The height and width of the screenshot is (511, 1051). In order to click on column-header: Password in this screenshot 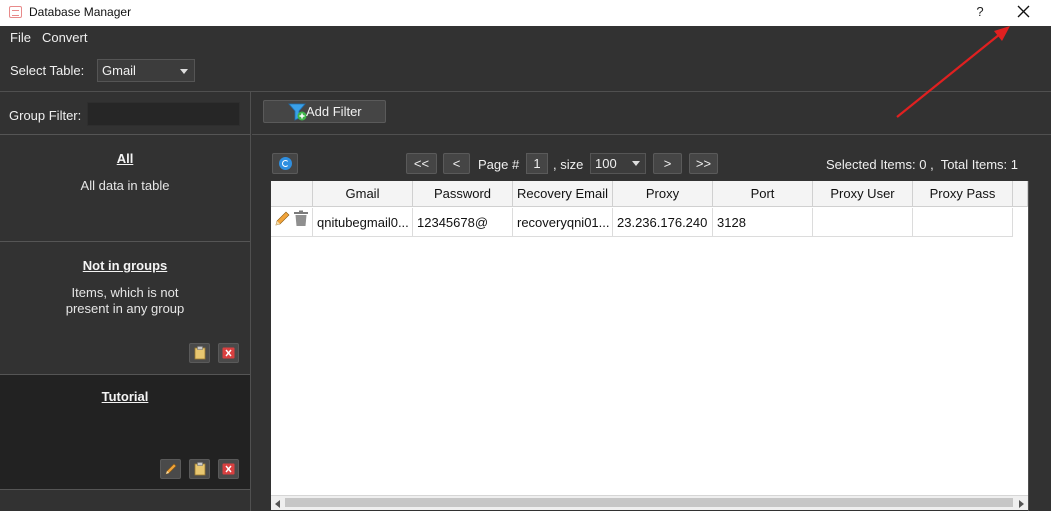, I will do `click(463, 194)`.